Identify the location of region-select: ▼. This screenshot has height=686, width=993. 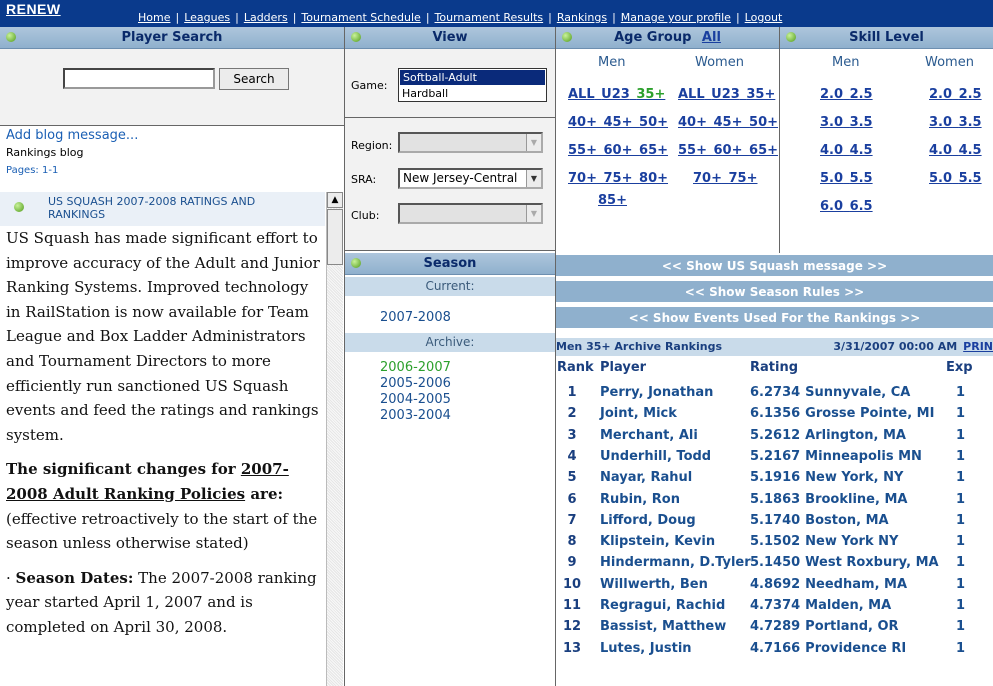
(470, 142).